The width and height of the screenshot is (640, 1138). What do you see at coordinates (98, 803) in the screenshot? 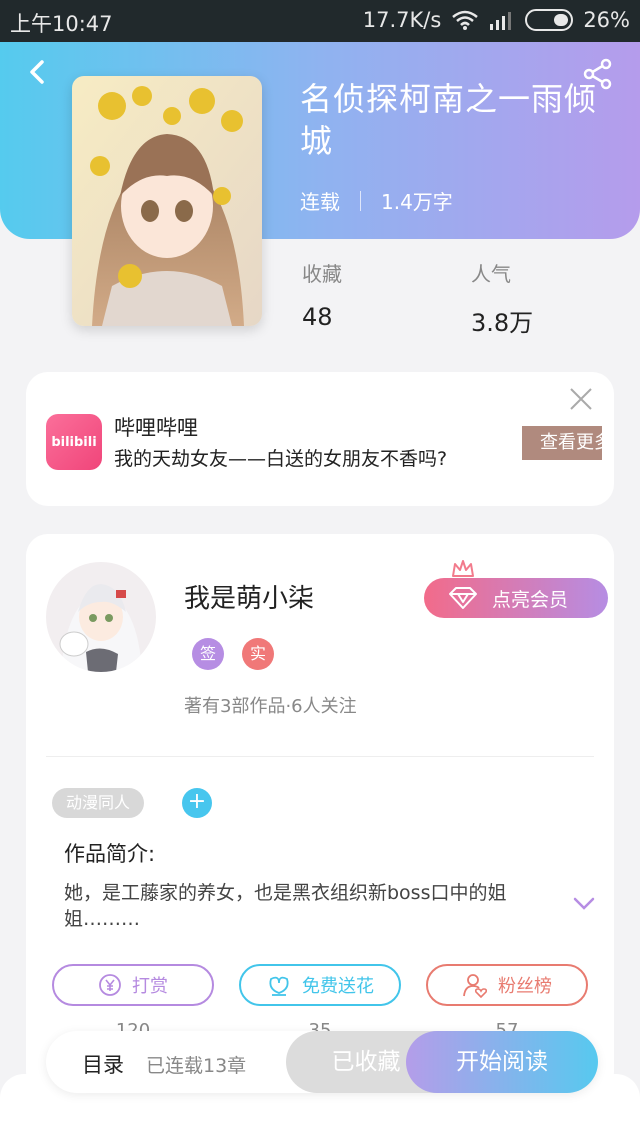
I see `genre-tag: 动漫同人` at bounding box center [98, 803].